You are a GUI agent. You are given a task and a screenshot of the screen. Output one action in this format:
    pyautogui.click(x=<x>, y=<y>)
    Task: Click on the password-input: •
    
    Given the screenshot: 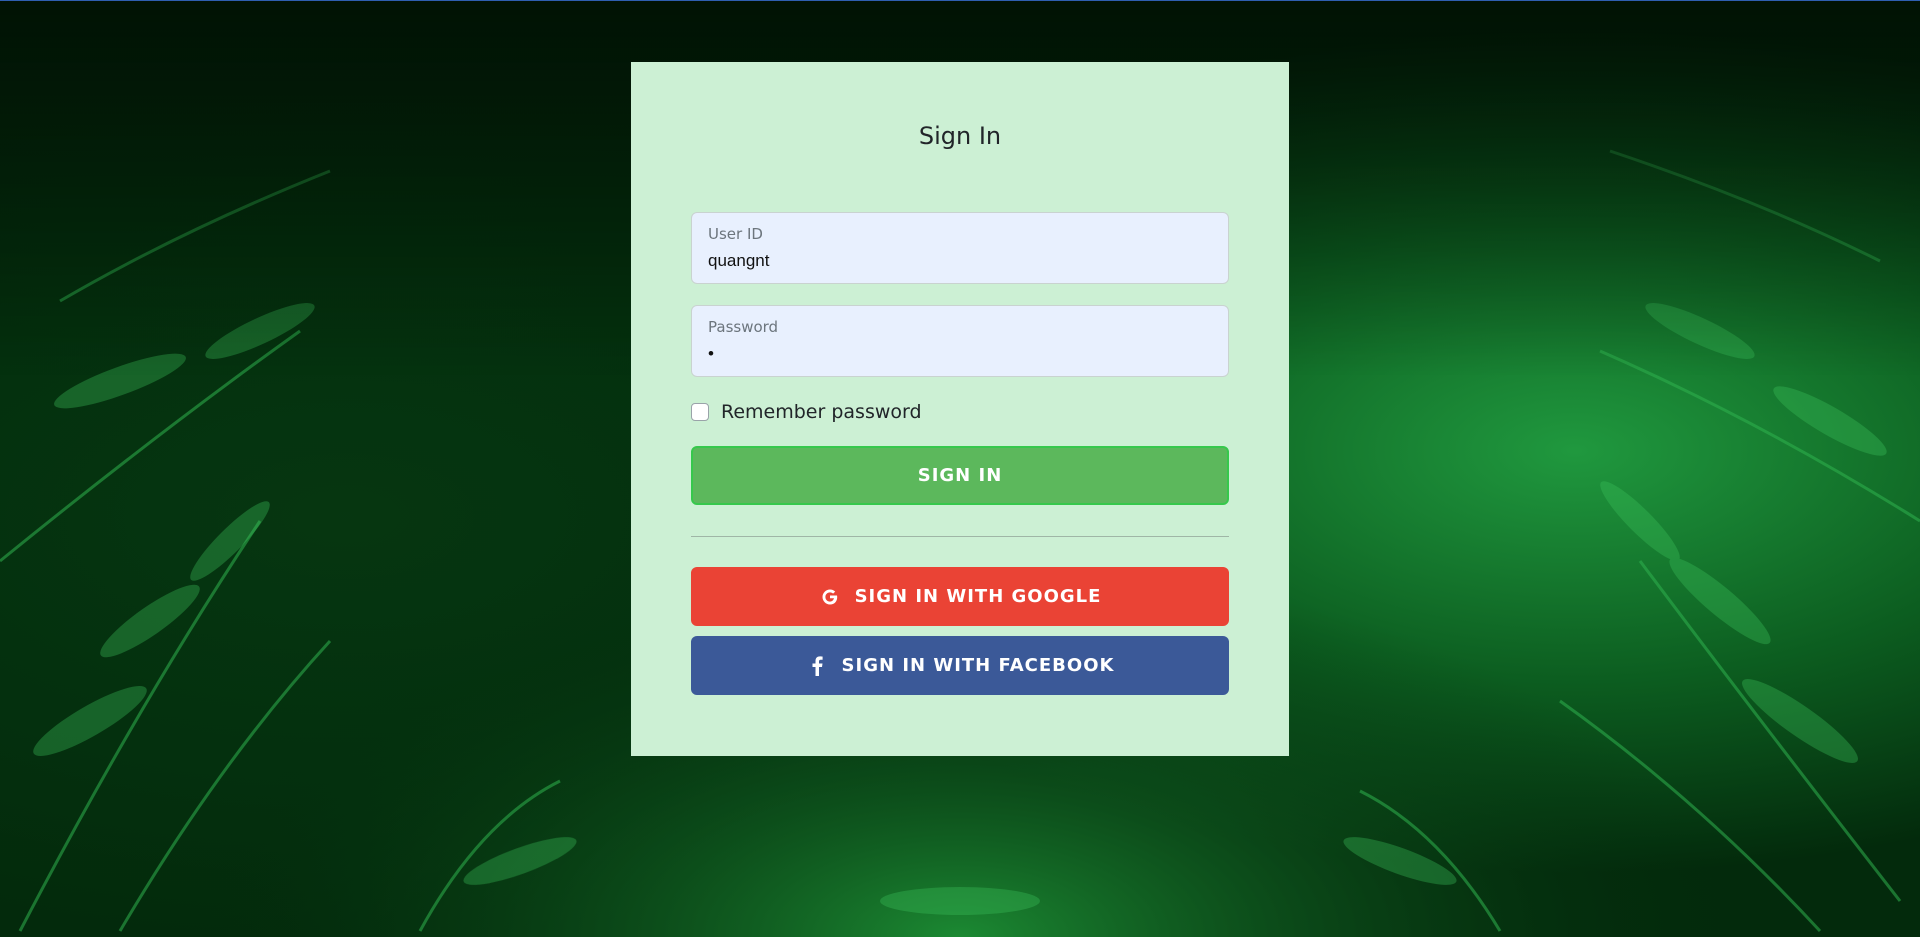 What is the action you would take?
    pyautogui.click(x=711, y=354)
    